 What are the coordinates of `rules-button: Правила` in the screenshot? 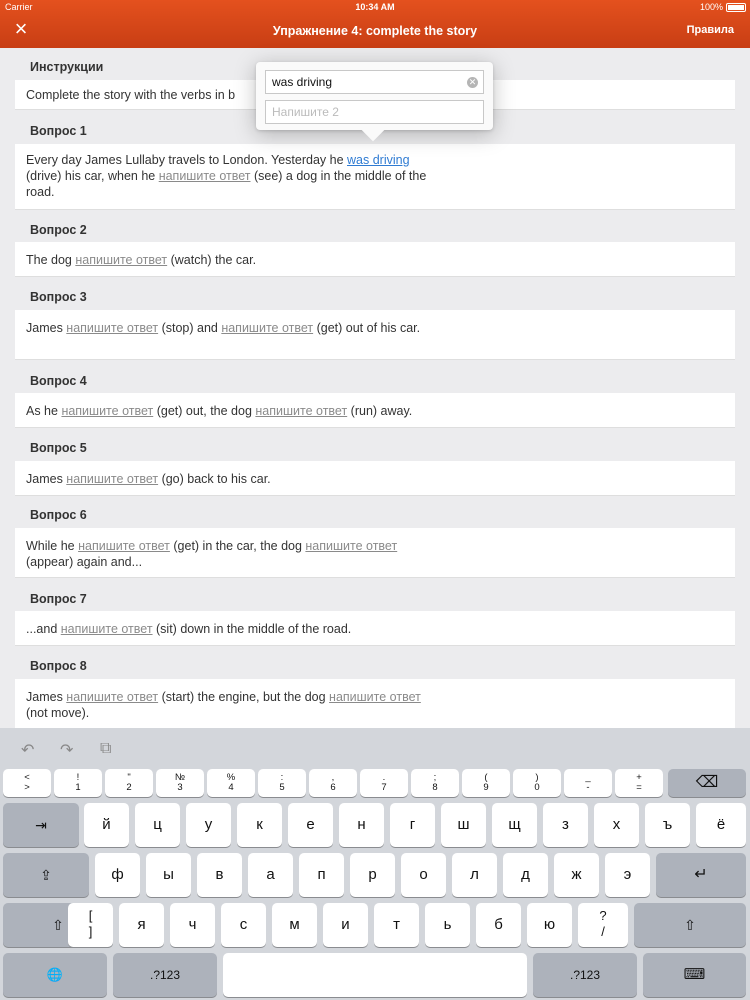 It's located at (710, 30).